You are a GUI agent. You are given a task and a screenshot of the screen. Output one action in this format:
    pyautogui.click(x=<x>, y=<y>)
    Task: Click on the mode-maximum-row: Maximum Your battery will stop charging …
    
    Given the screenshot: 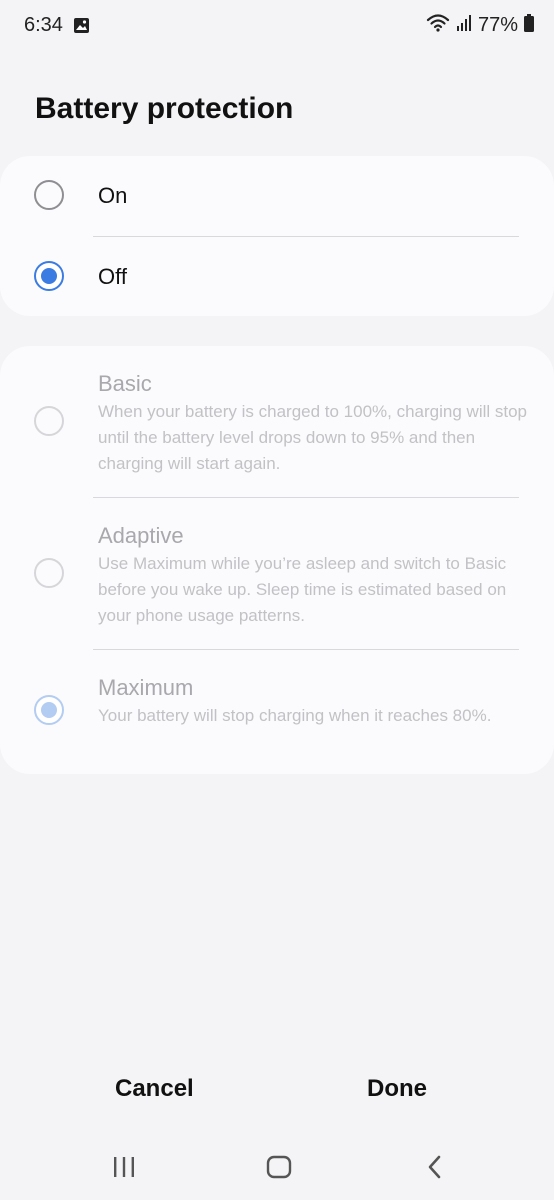 What is the action you would take?
    pyautogui.click(x=277, y=712)
    